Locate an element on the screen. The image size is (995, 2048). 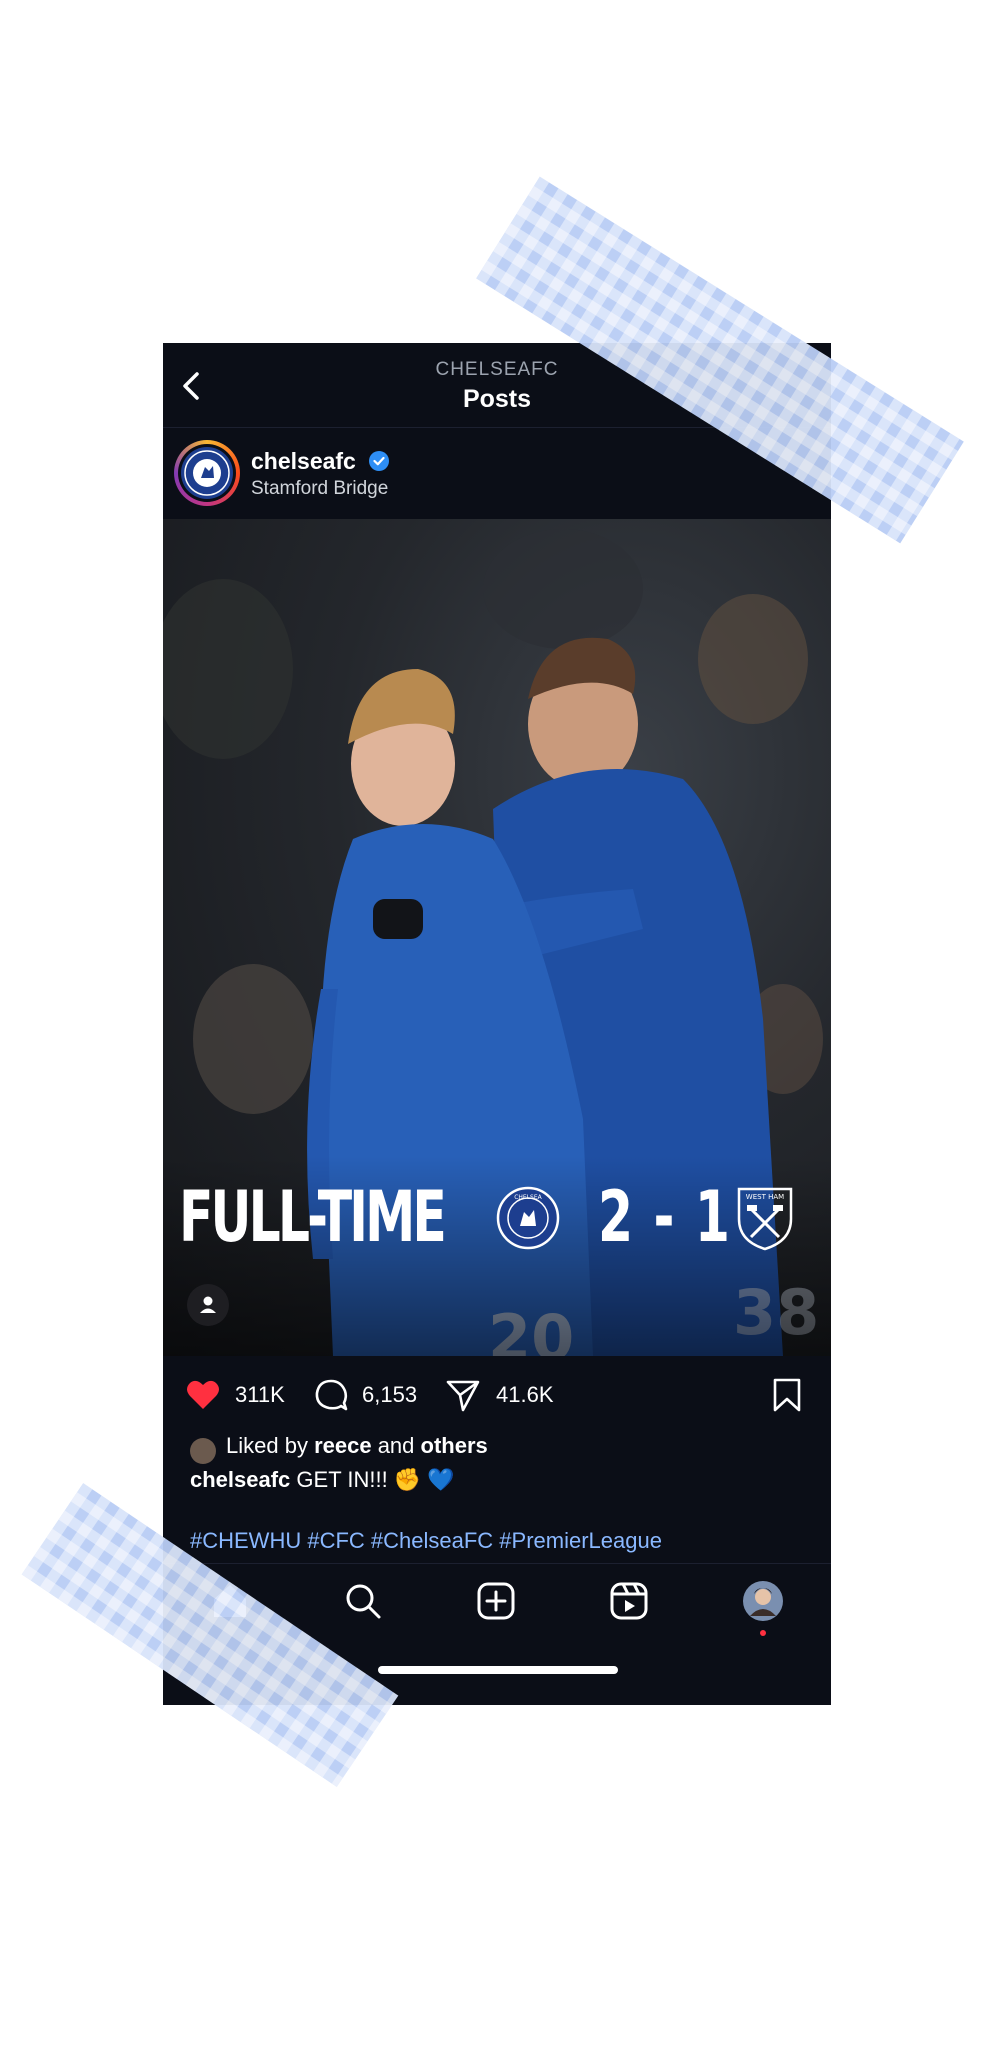
home-indicator is located at coordinates (498, 1670).